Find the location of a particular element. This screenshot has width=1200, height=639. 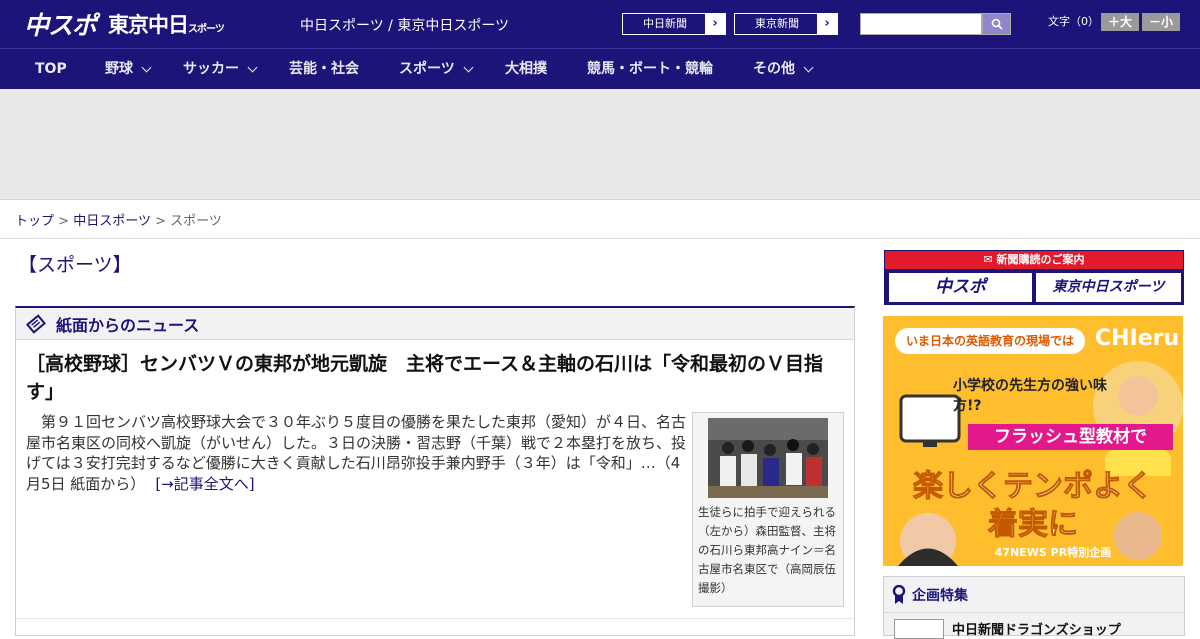

nav-item-top: TOP is located at coordinates (51, 69).